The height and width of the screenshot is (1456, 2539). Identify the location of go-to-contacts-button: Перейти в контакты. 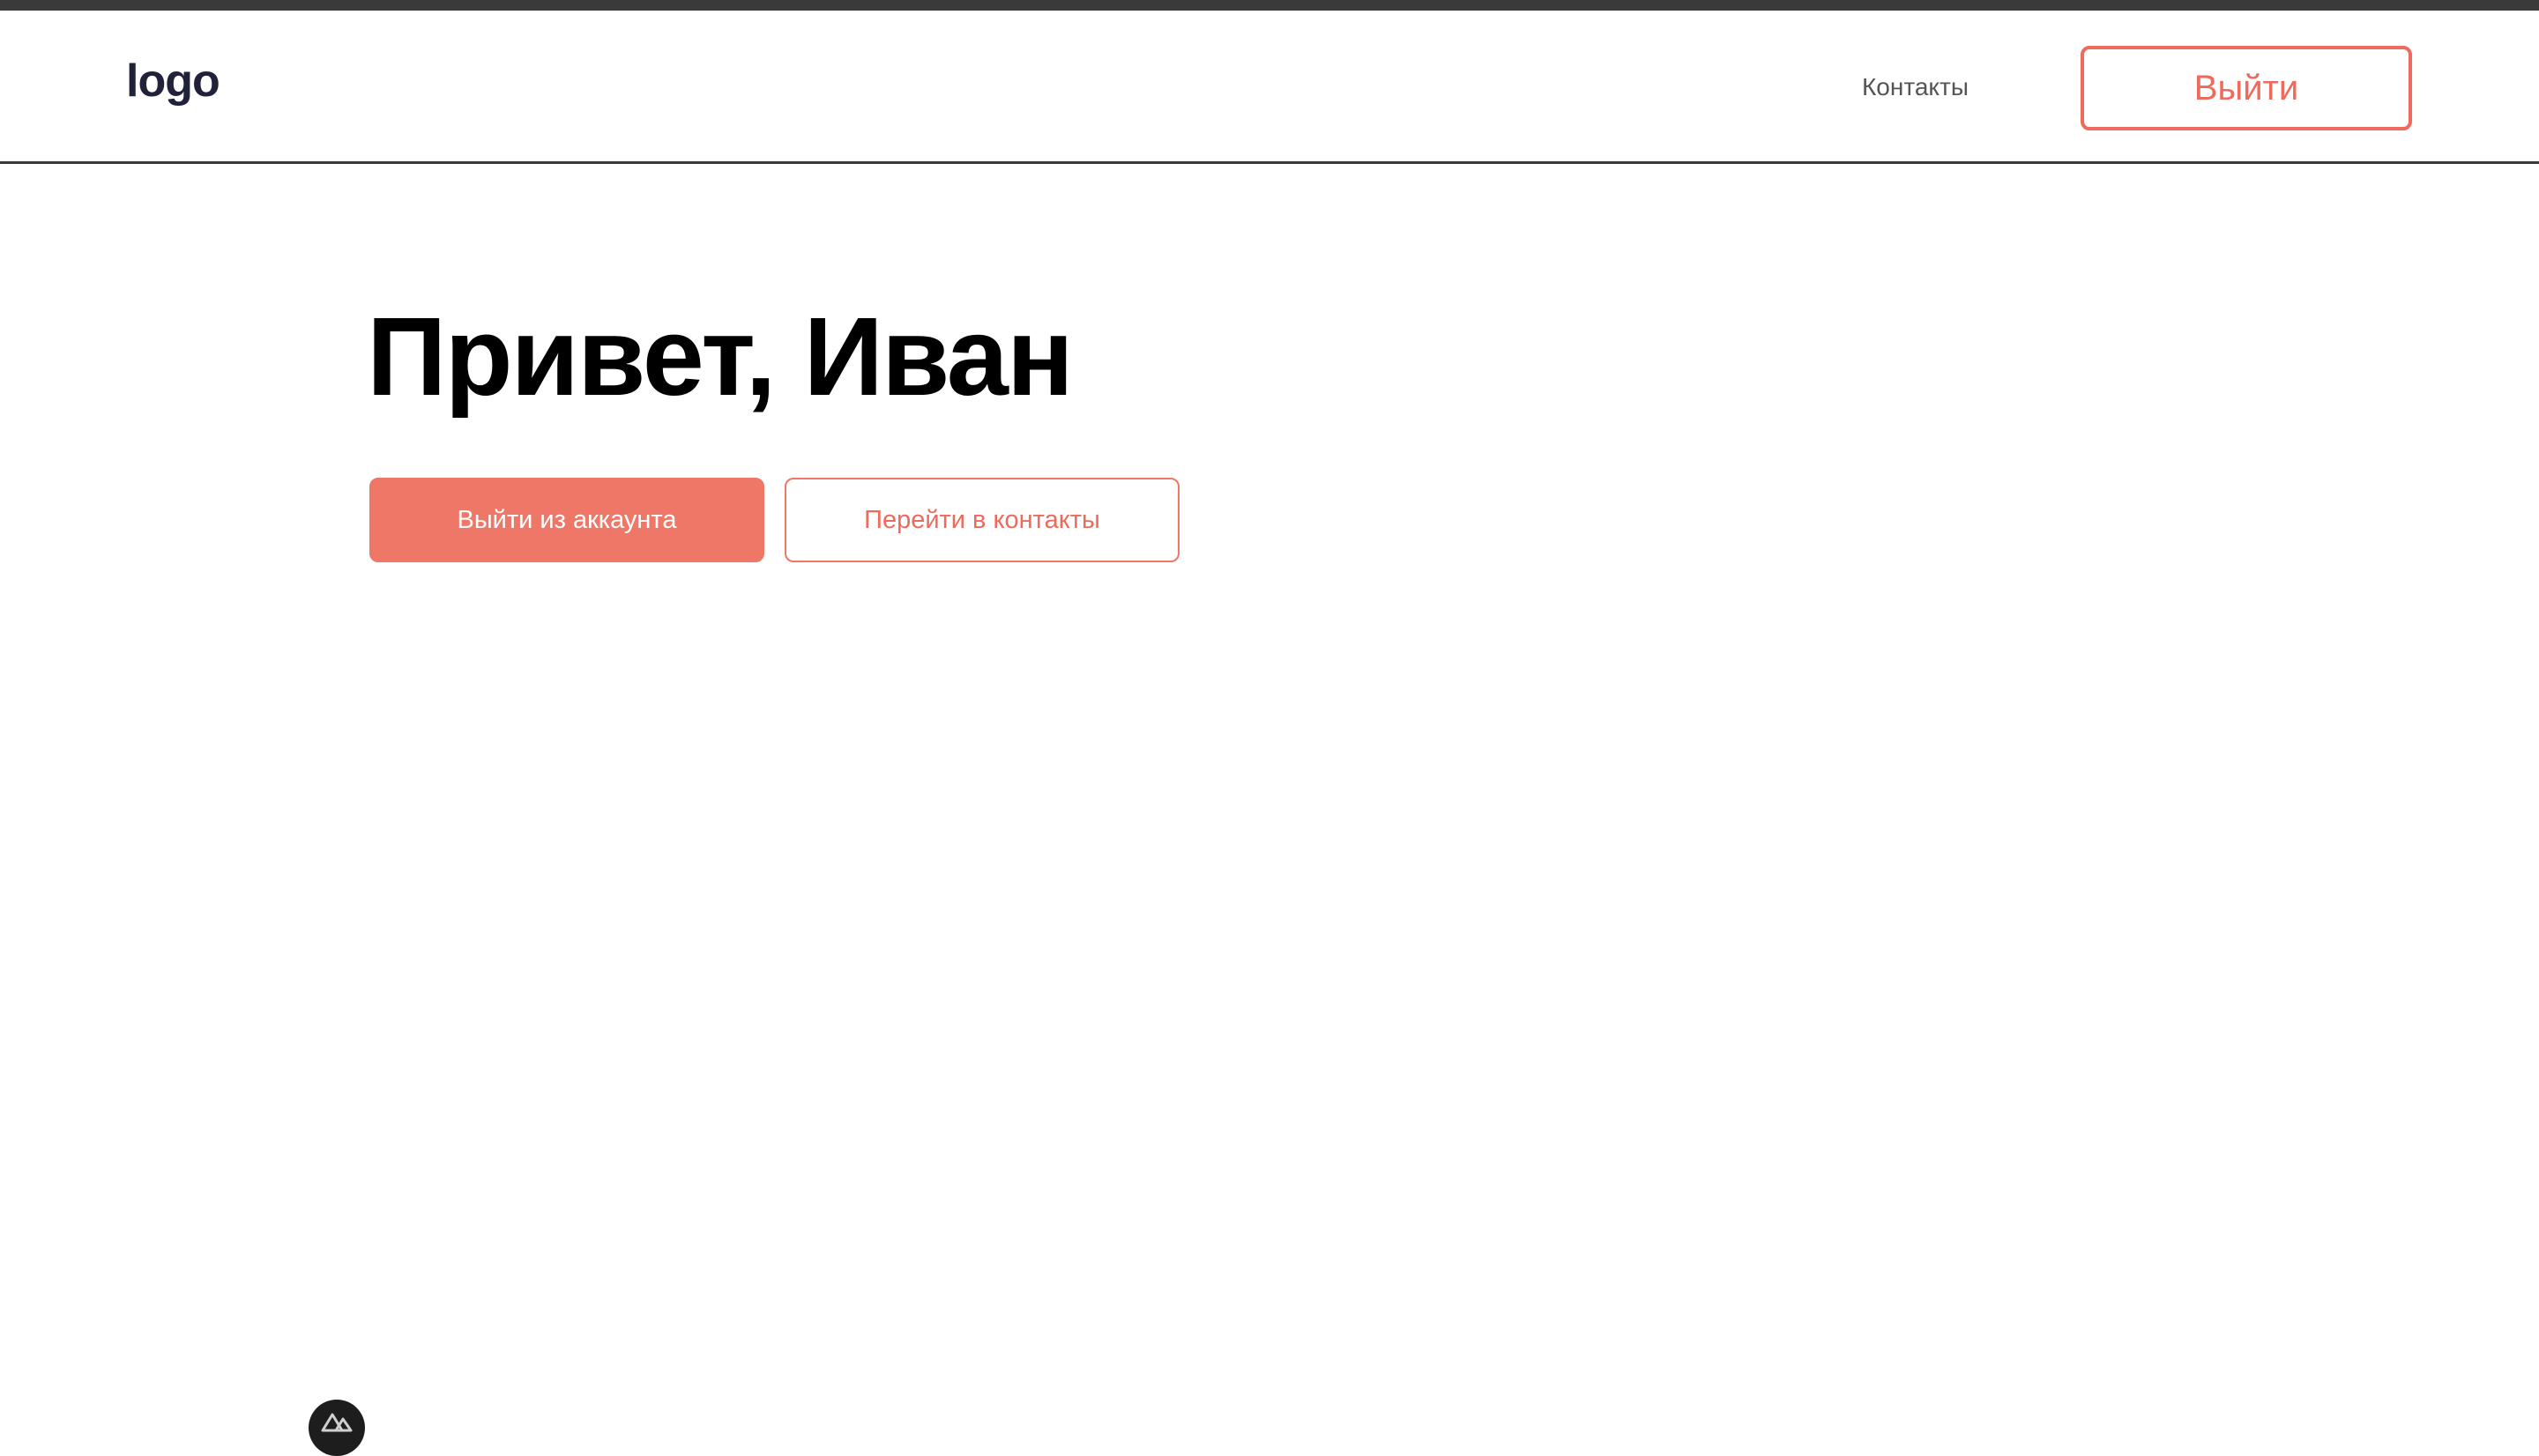
(982, 520).